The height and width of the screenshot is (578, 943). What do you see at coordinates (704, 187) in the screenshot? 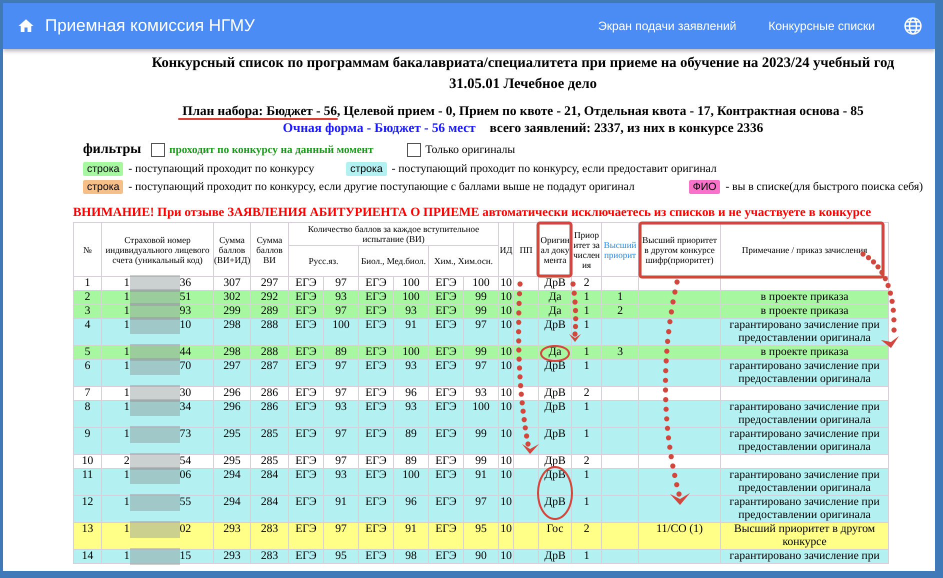
I see `legend-swatch: ФИО` at bounding box center [704, 187].